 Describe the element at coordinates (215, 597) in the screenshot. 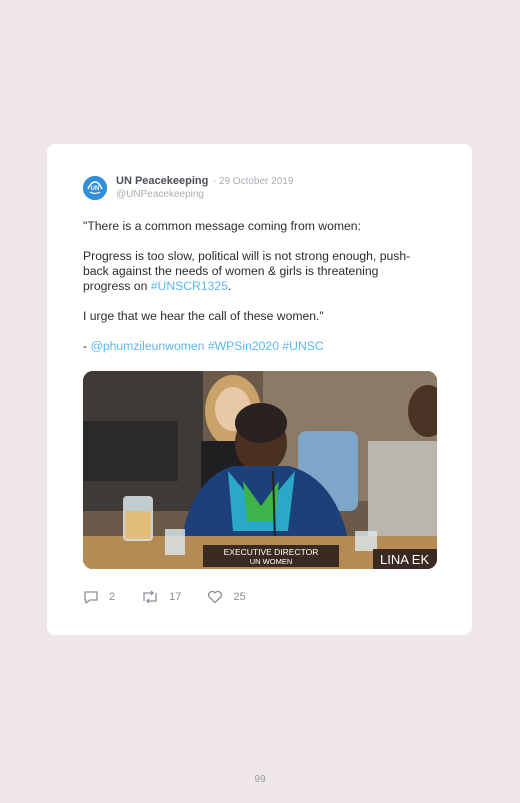

I see `heart-icon` at that location.